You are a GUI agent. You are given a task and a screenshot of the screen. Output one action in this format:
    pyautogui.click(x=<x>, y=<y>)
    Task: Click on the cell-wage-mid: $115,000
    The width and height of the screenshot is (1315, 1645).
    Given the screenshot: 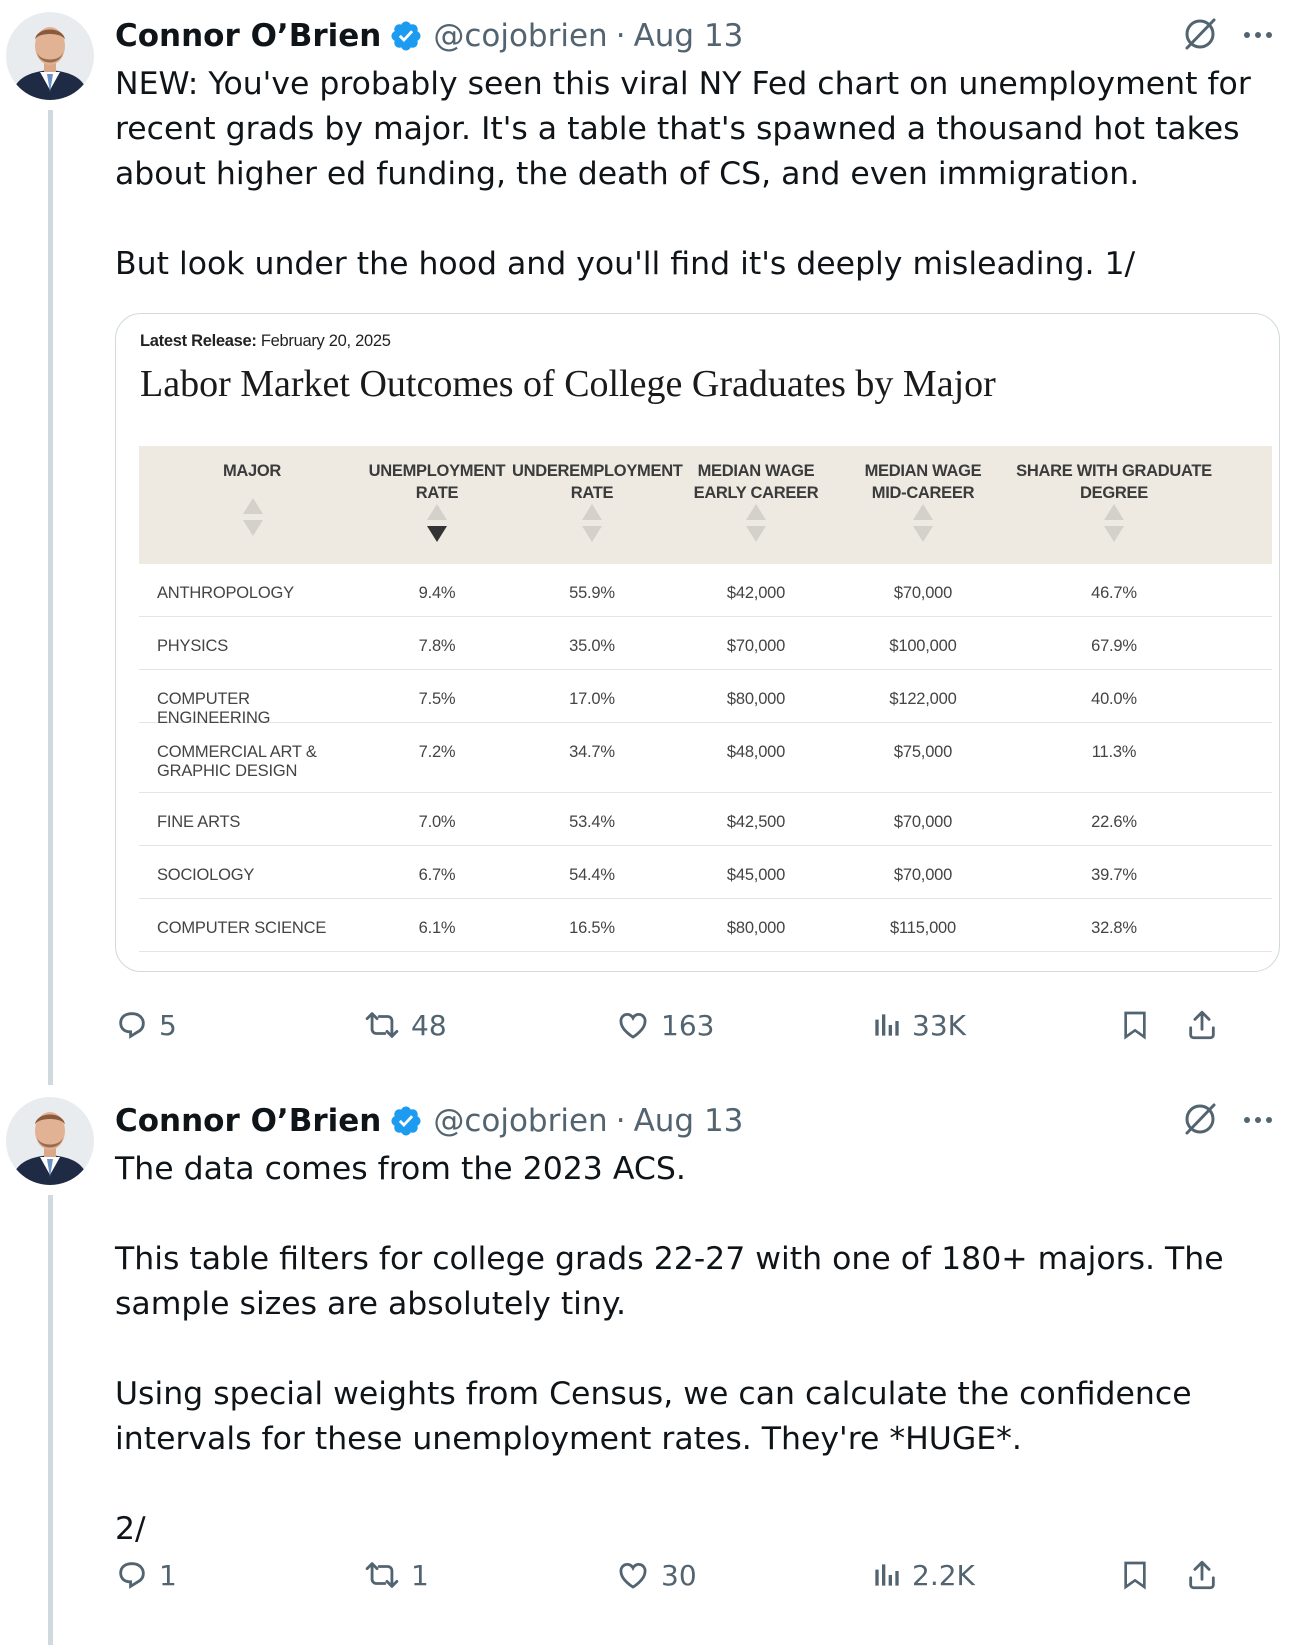 What is the action you would take?
    pyautogui.click(x=923, y=928)
    